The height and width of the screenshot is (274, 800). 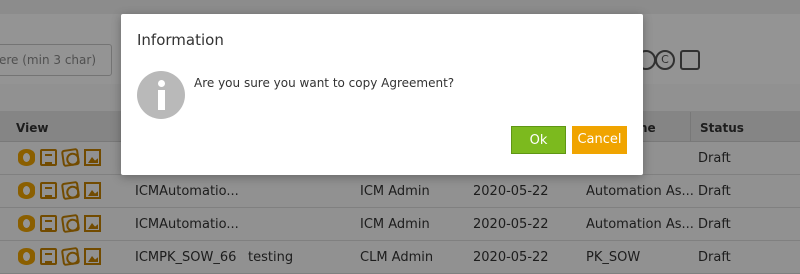 I want to click on info-icon, so click(x=161, y=95).